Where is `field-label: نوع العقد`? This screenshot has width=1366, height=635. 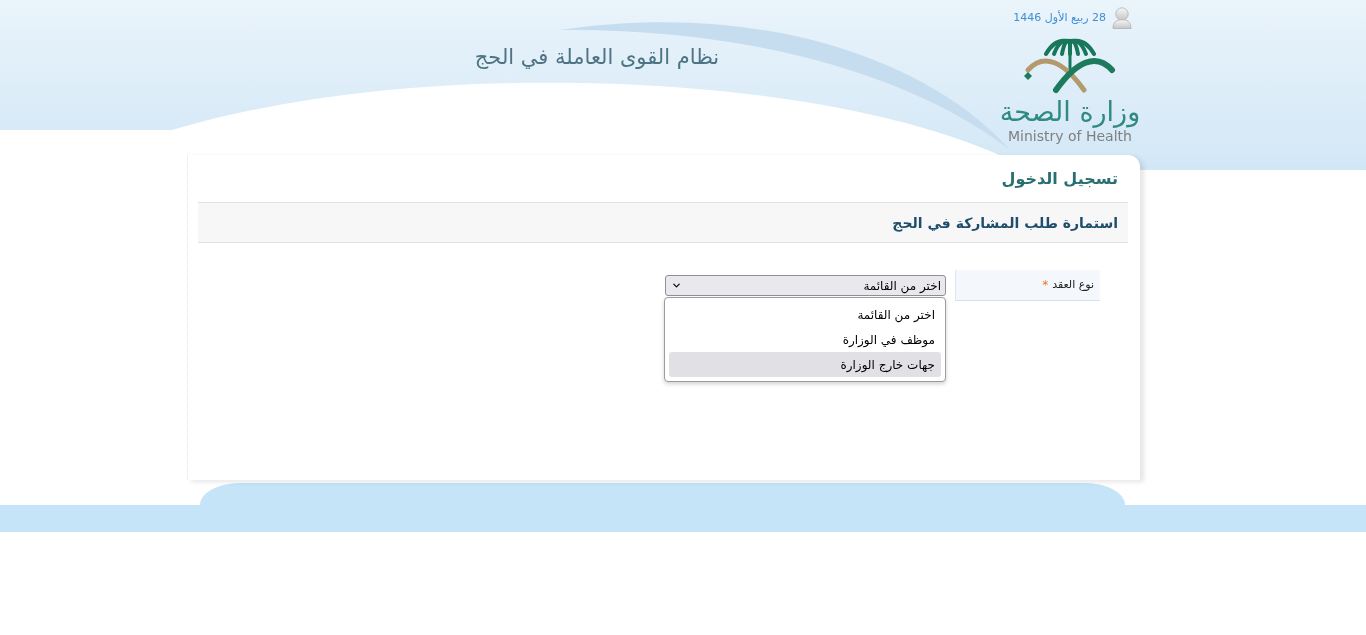
field-label: نوع العقد is located at coordinates (1073, 284).